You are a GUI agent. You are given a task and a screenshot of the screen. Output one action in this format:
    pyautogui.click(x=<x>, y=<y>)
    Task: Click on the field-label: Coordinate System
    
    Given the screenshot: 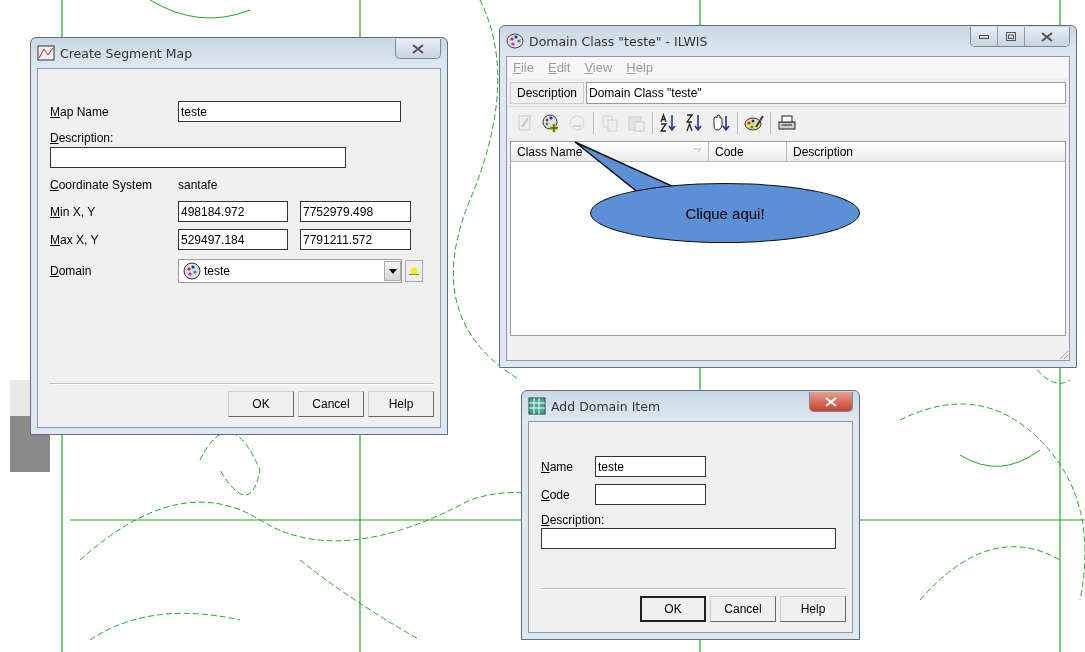 What is the action you would take?
    pyautogui.click(x=102, y=185)
    